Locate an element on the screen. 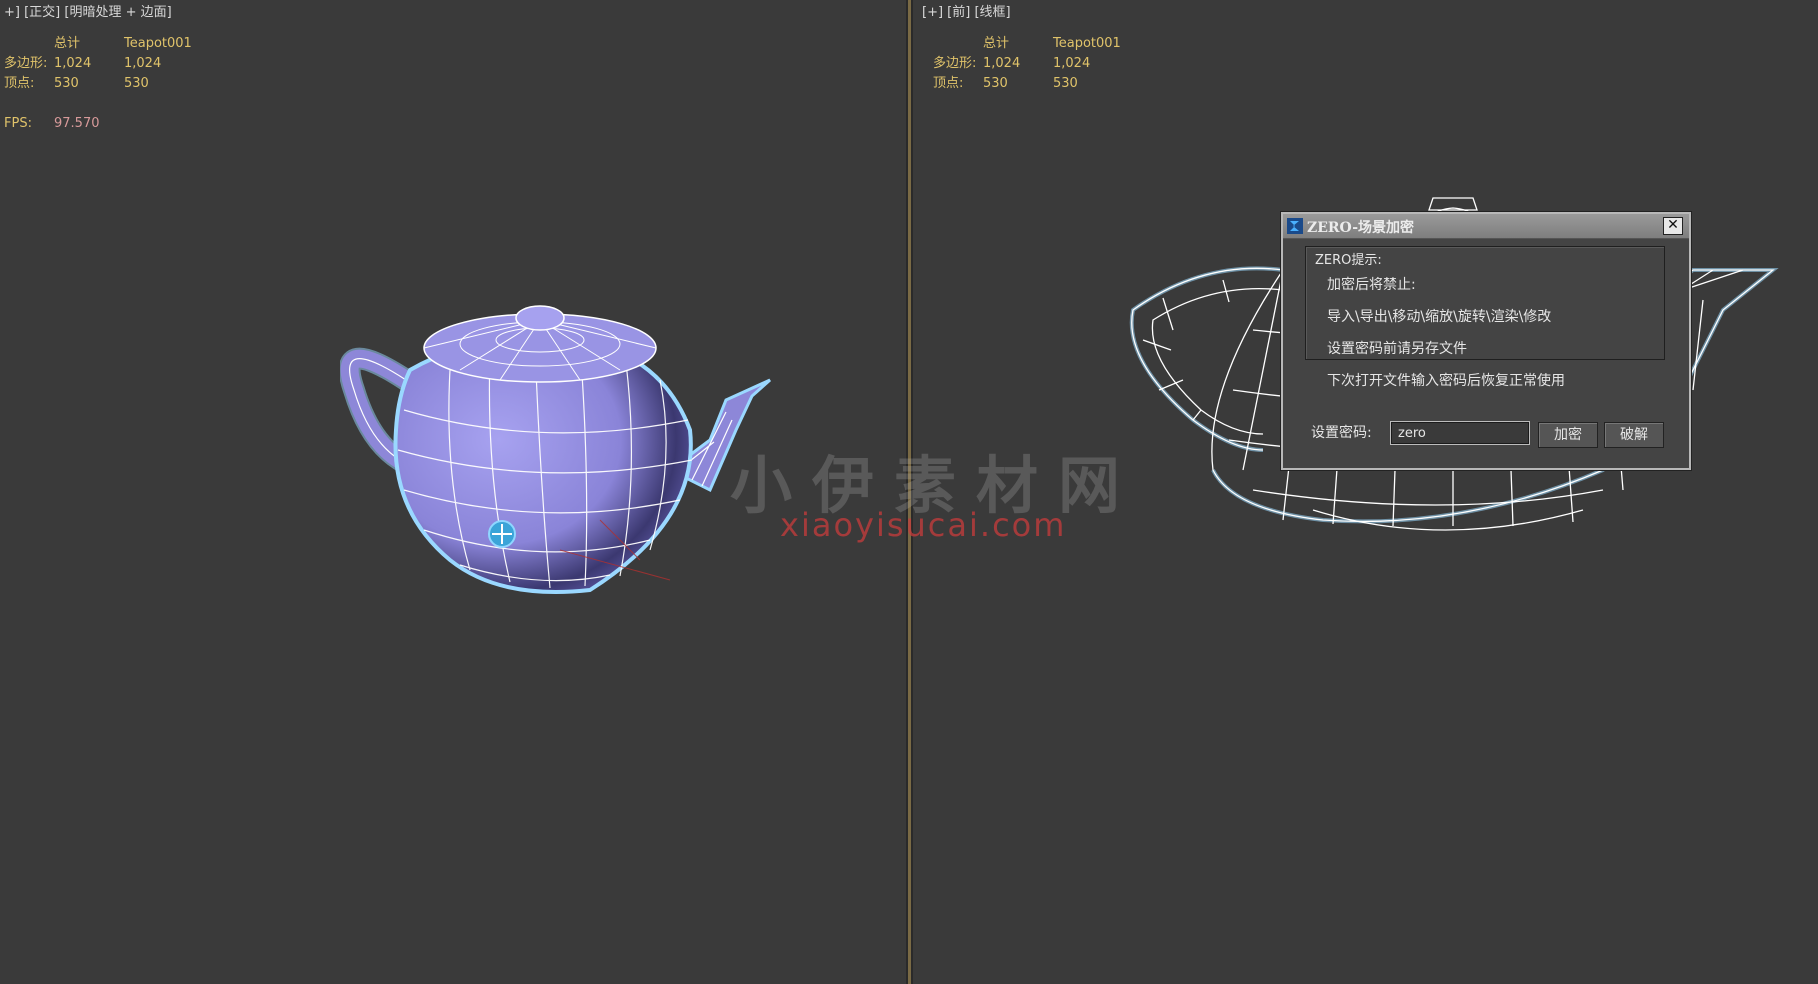 The height and width of the screenshot is (984, 1818). watermark-url: xiaoyisucai.com is located at coordinates (923, 525).